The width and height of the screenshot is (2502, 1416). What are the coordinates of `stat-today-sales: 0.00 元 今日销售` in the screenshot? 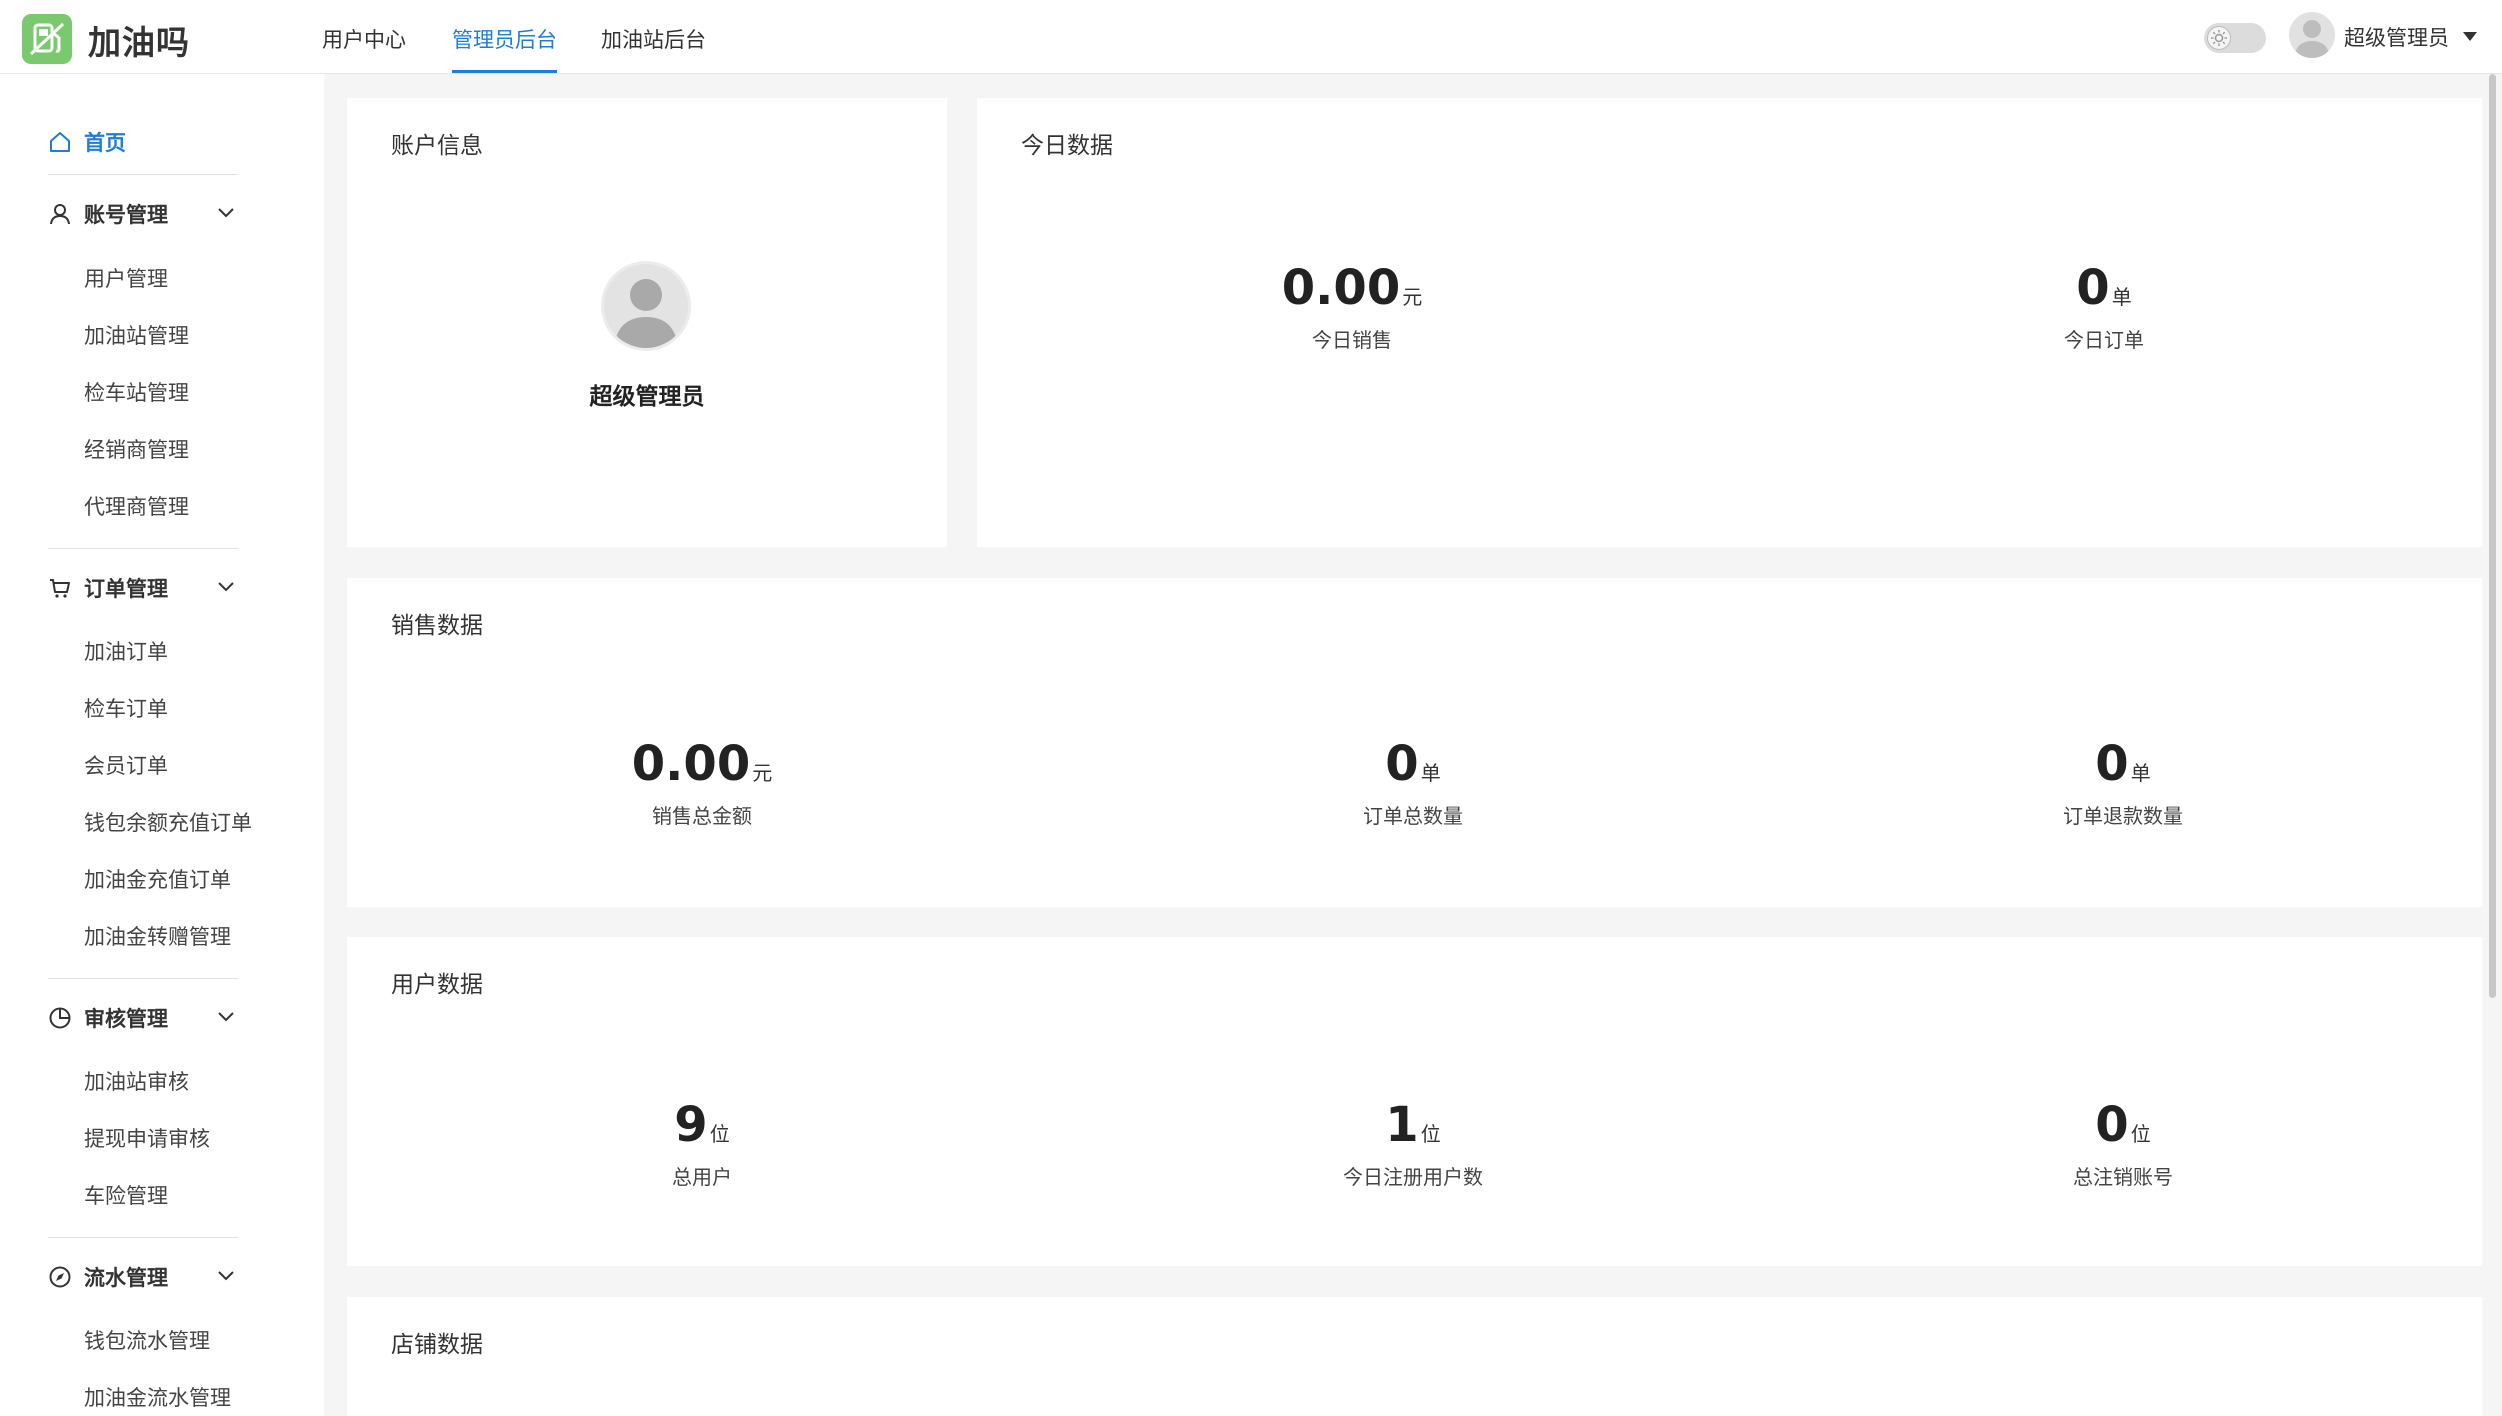 It's located at (1352, 306).